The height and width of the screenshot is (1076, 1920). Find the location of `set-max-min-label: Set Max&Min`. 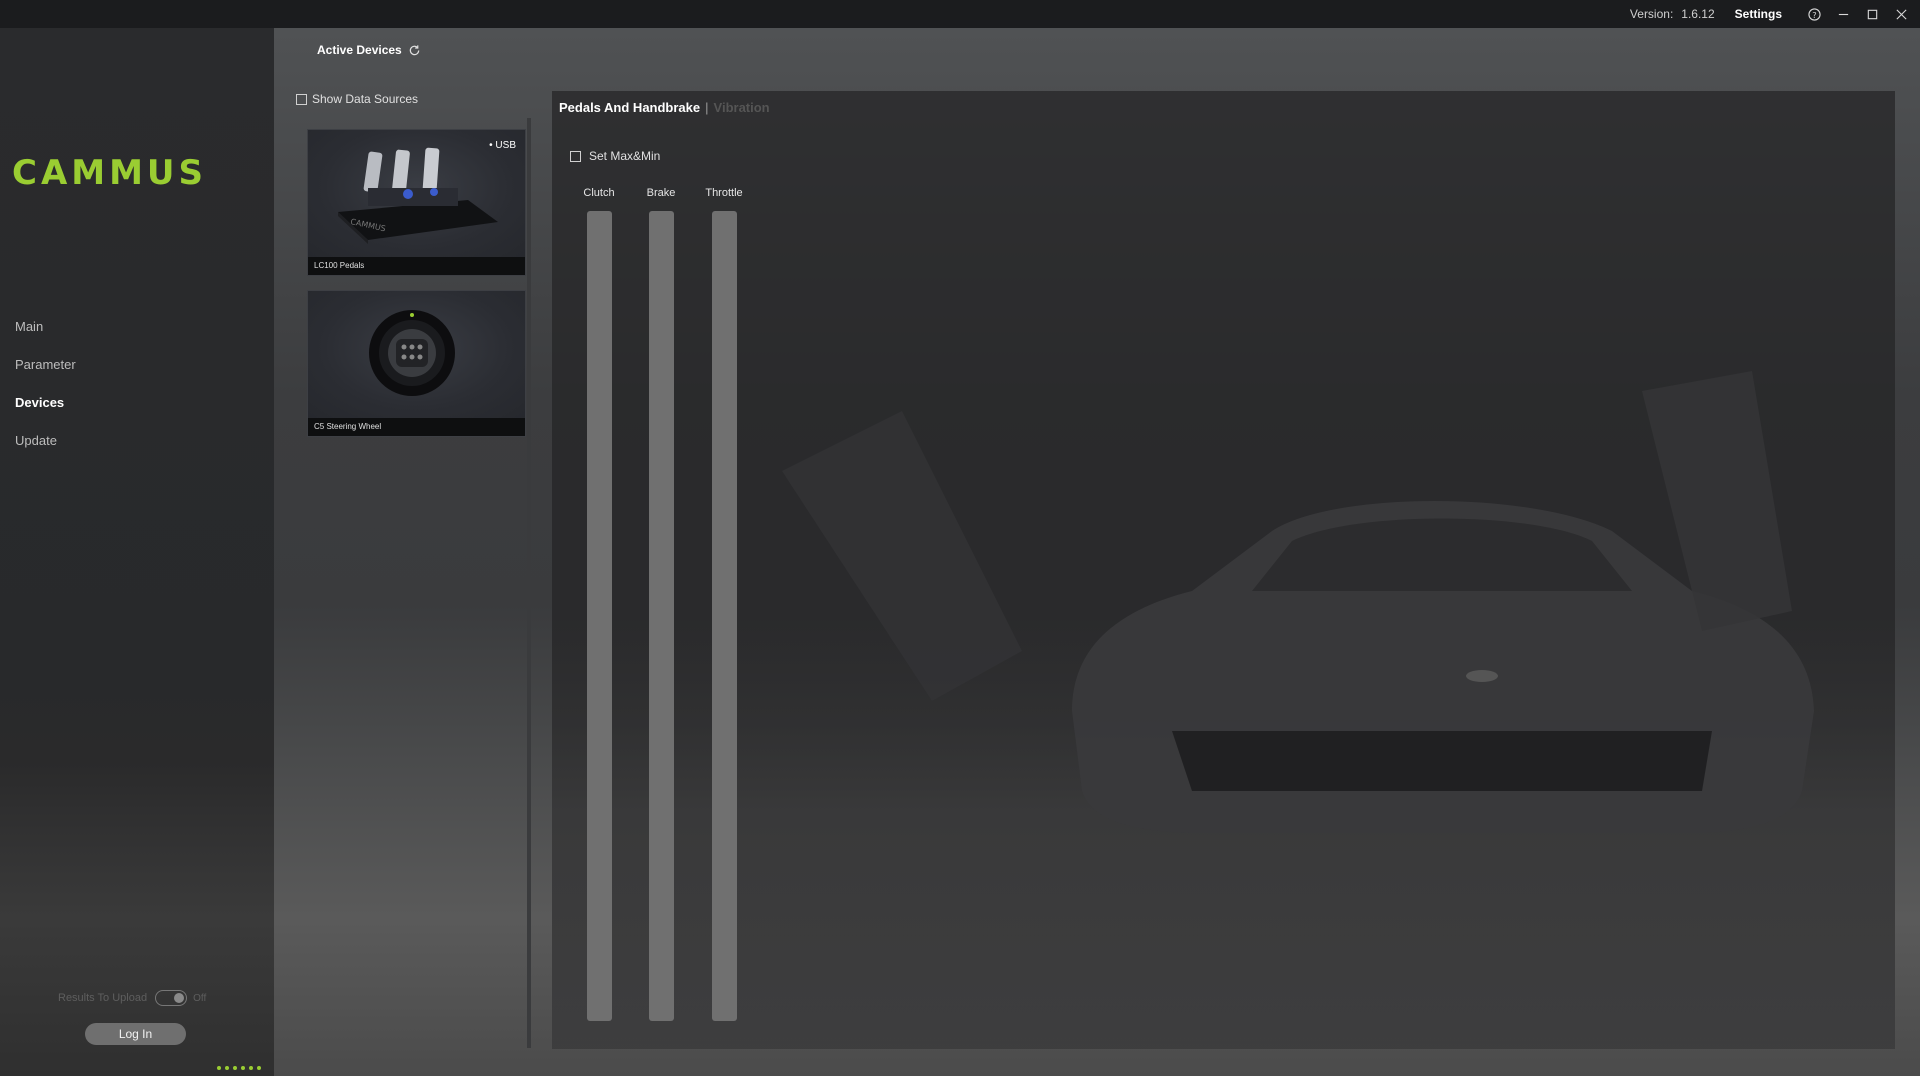

set-max-min-label: Set Max&Min is located at coordinates (625, 156).